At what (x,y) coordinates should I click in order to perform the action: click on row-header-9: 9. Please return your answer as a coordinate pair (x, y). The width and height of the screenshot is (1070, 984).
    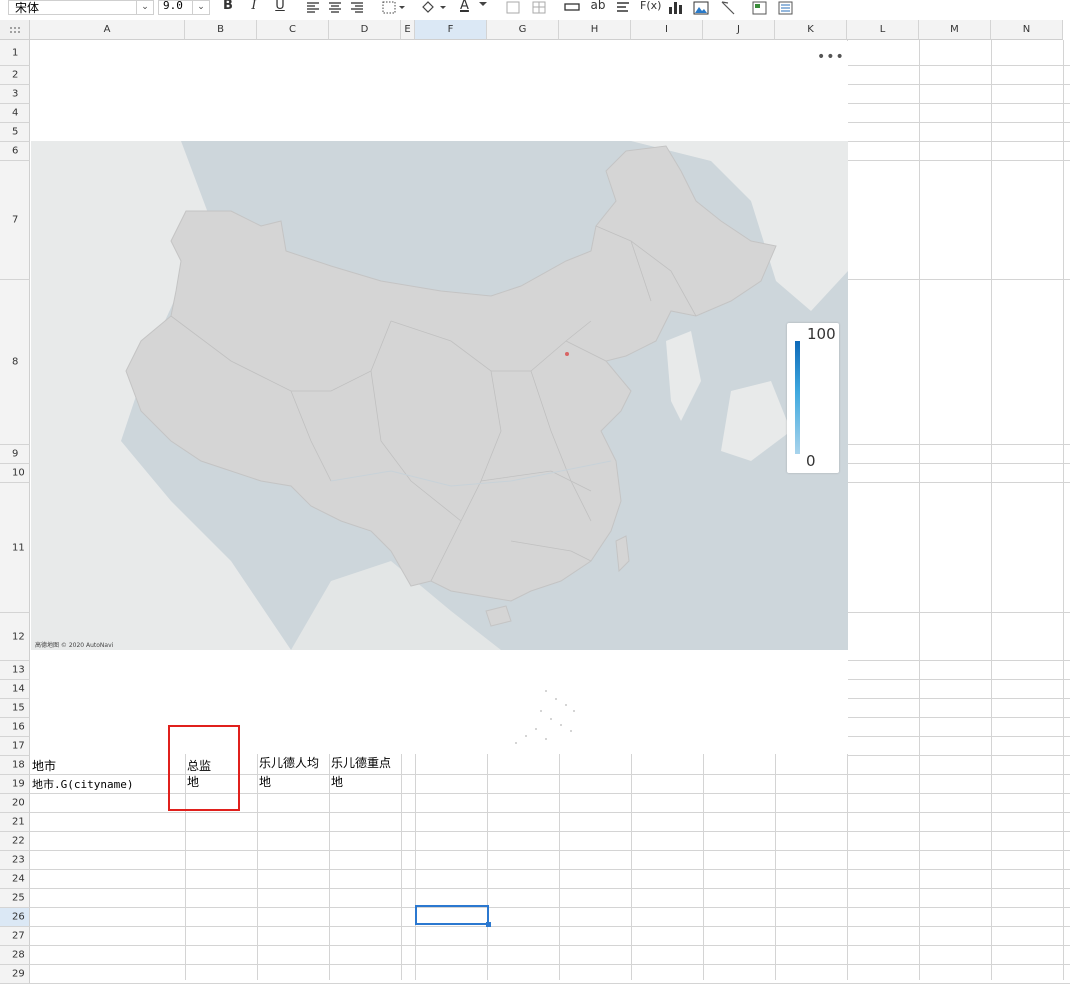
    Looking at the image, I should click on (15, 454).